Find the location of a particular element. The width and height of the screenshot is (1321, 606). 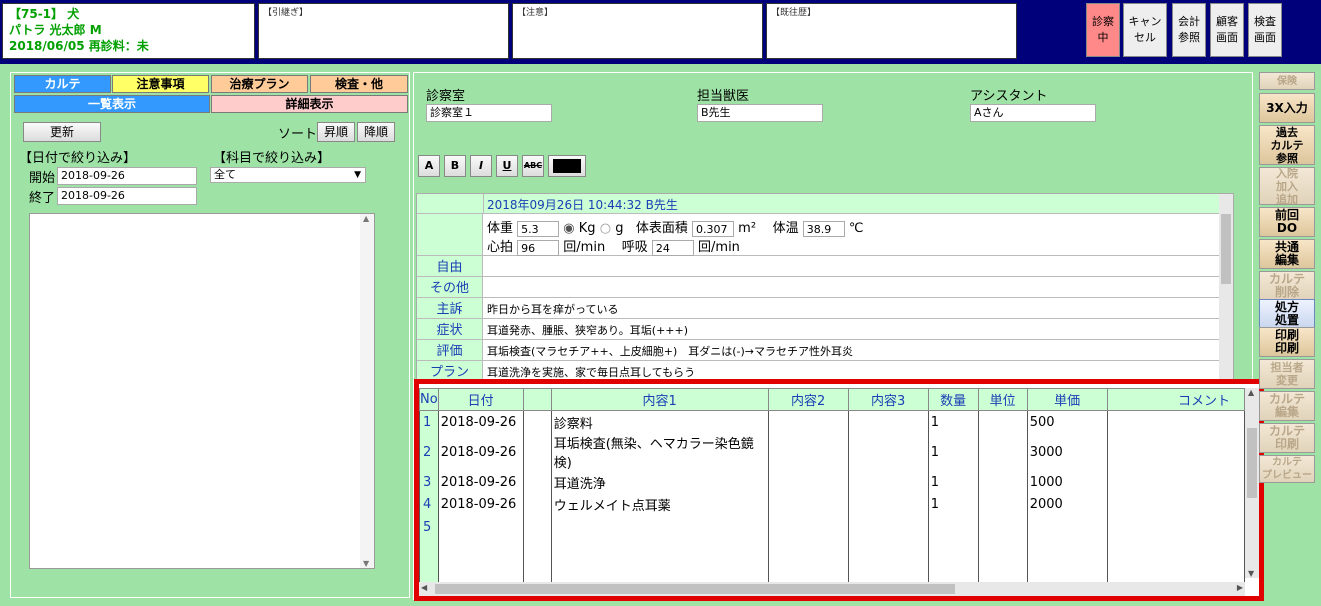

cell-no: 1 is located at coordinates (429, 421).